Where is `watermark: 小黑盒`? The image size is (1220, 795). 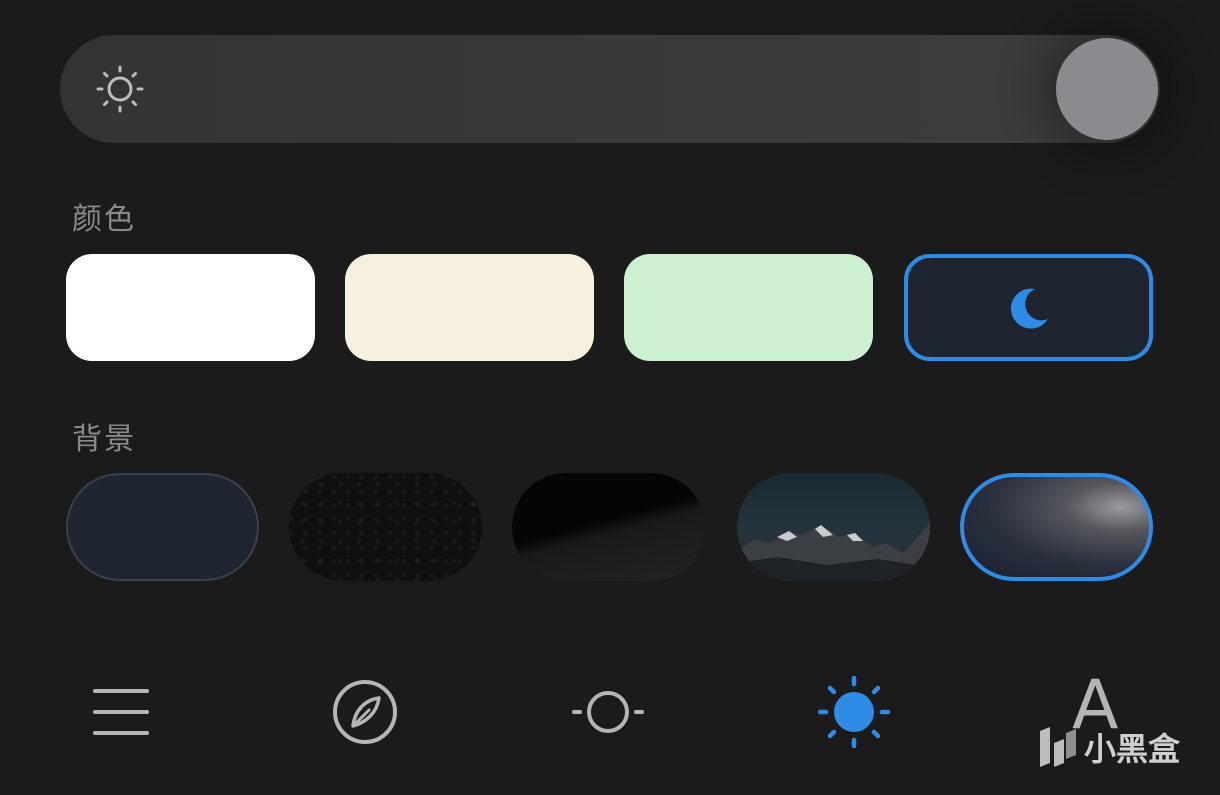
watermark: 小黑盒 is located at coordinates (1108, 747).